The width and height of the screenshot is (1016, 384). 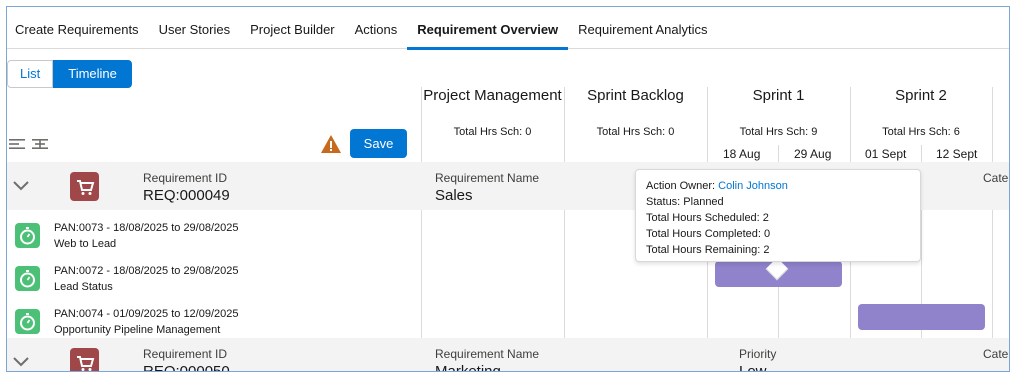 What do you see at coordinates (753, 186) in the screenshot?
I see `action-owner-link: Colin Johnson` at bounding box center [753, 186].